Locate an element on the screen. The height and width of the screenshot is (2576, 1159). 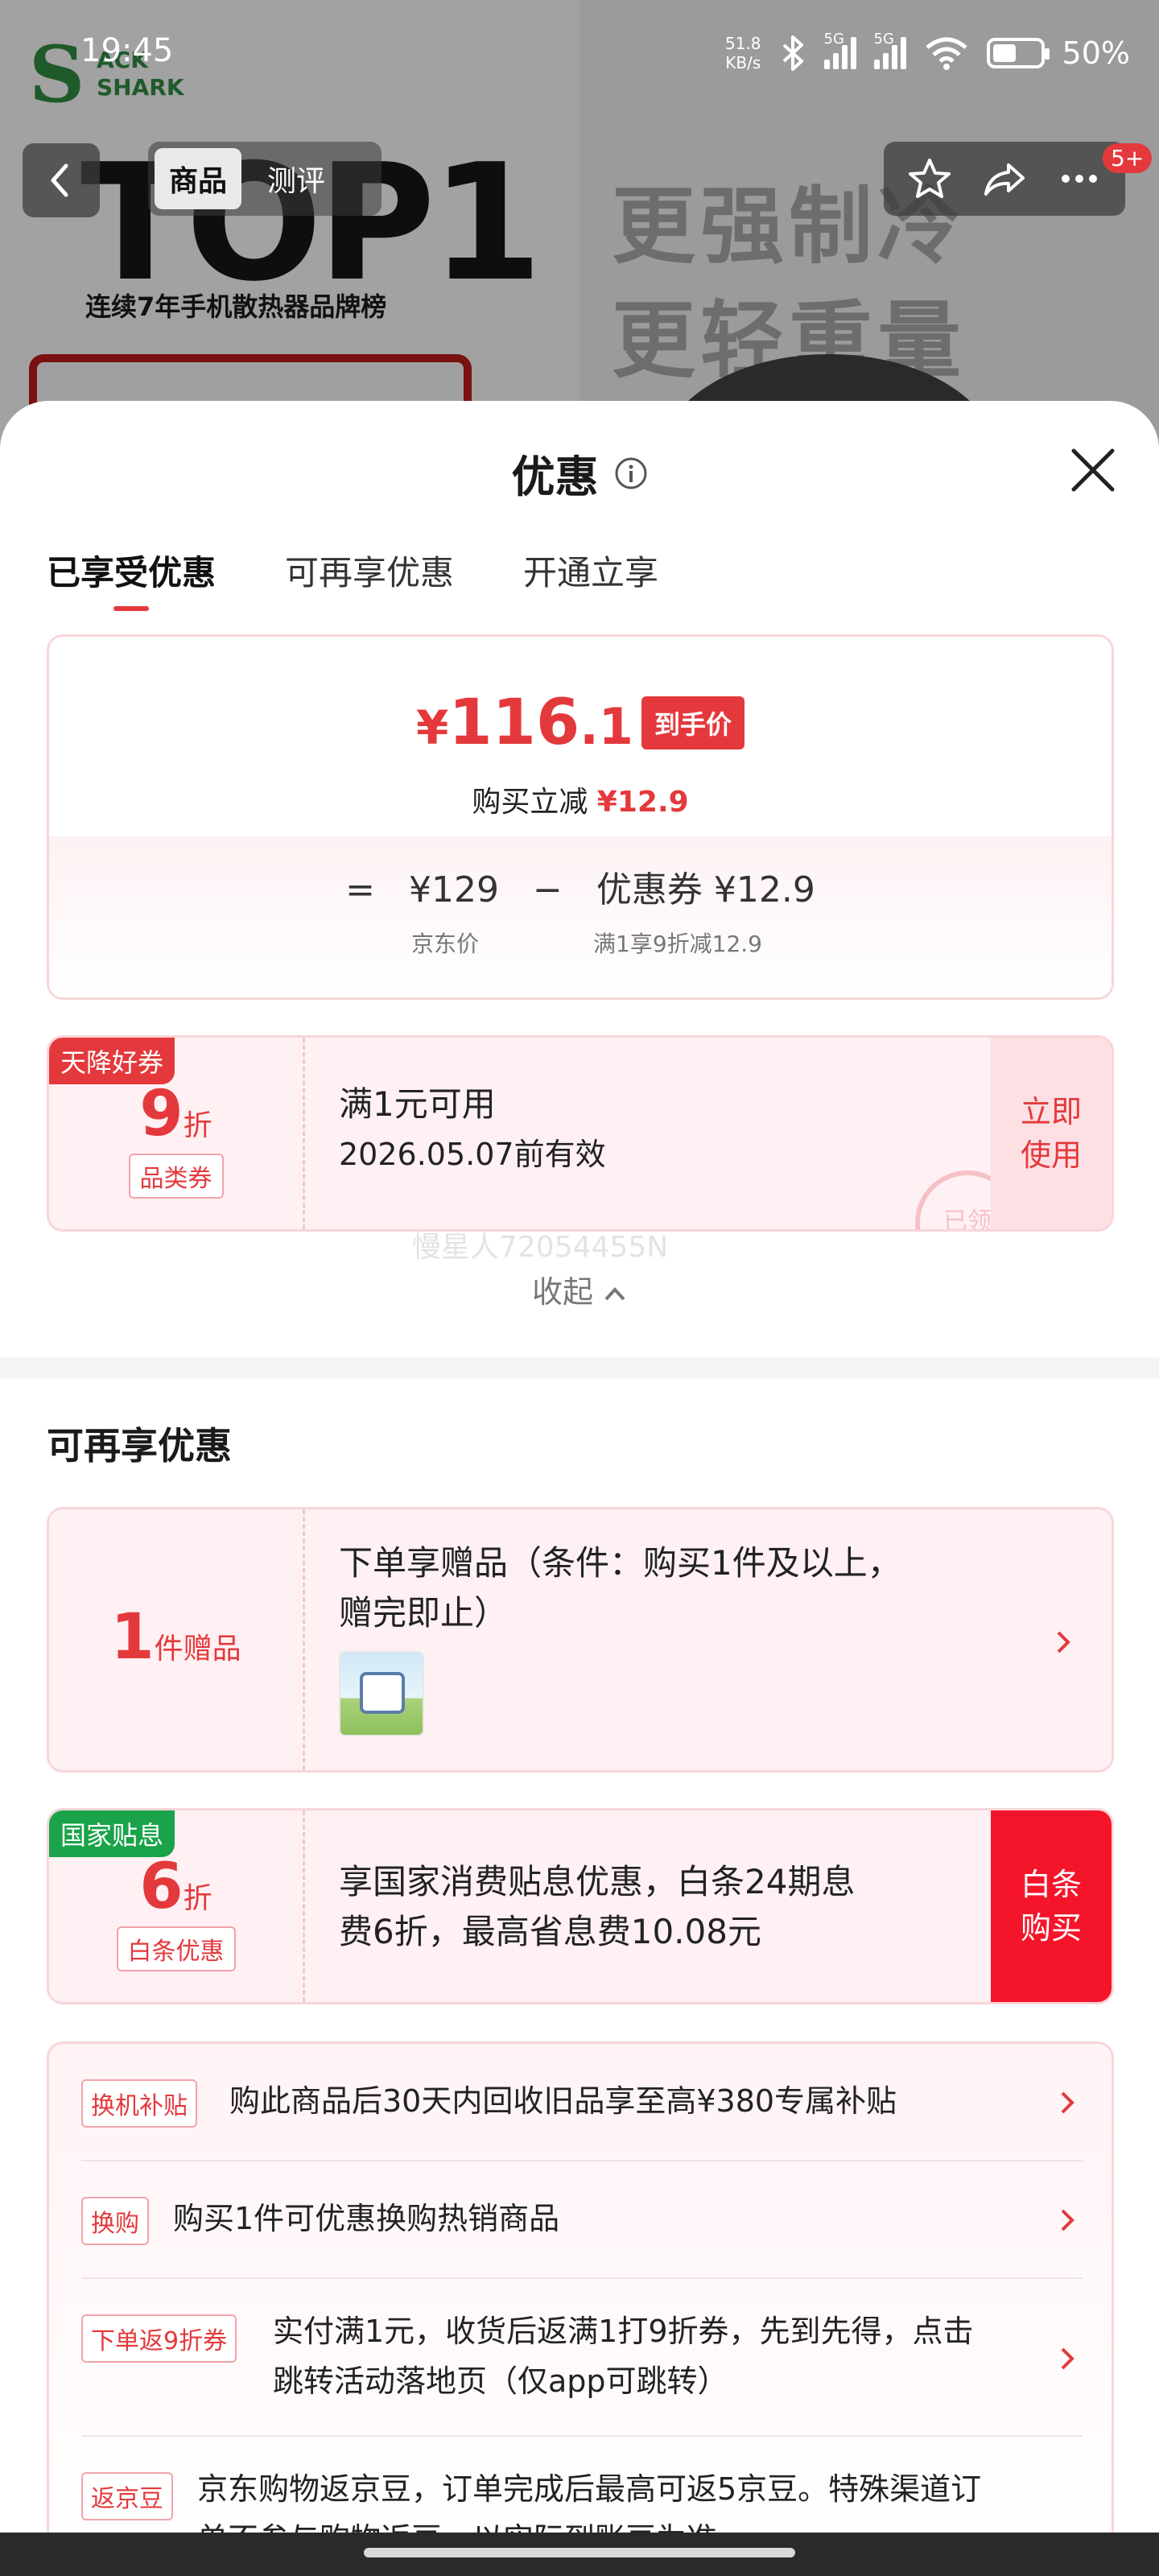
close-icon is located at coordinates (1093, 470).